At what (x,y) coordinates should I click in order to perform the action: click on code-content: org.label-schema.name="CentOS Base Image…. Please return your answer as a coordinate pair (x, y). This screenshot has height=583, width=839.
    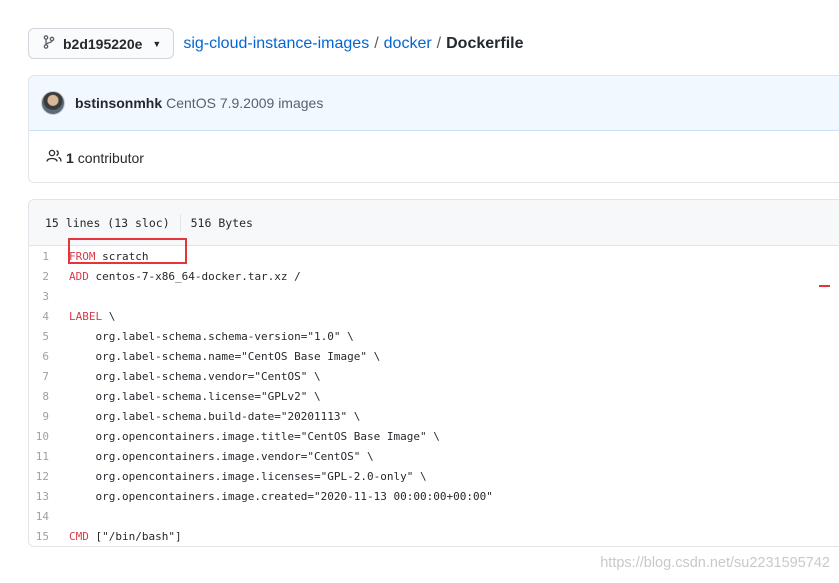
    Looking at the image, I should click on (225, 356).